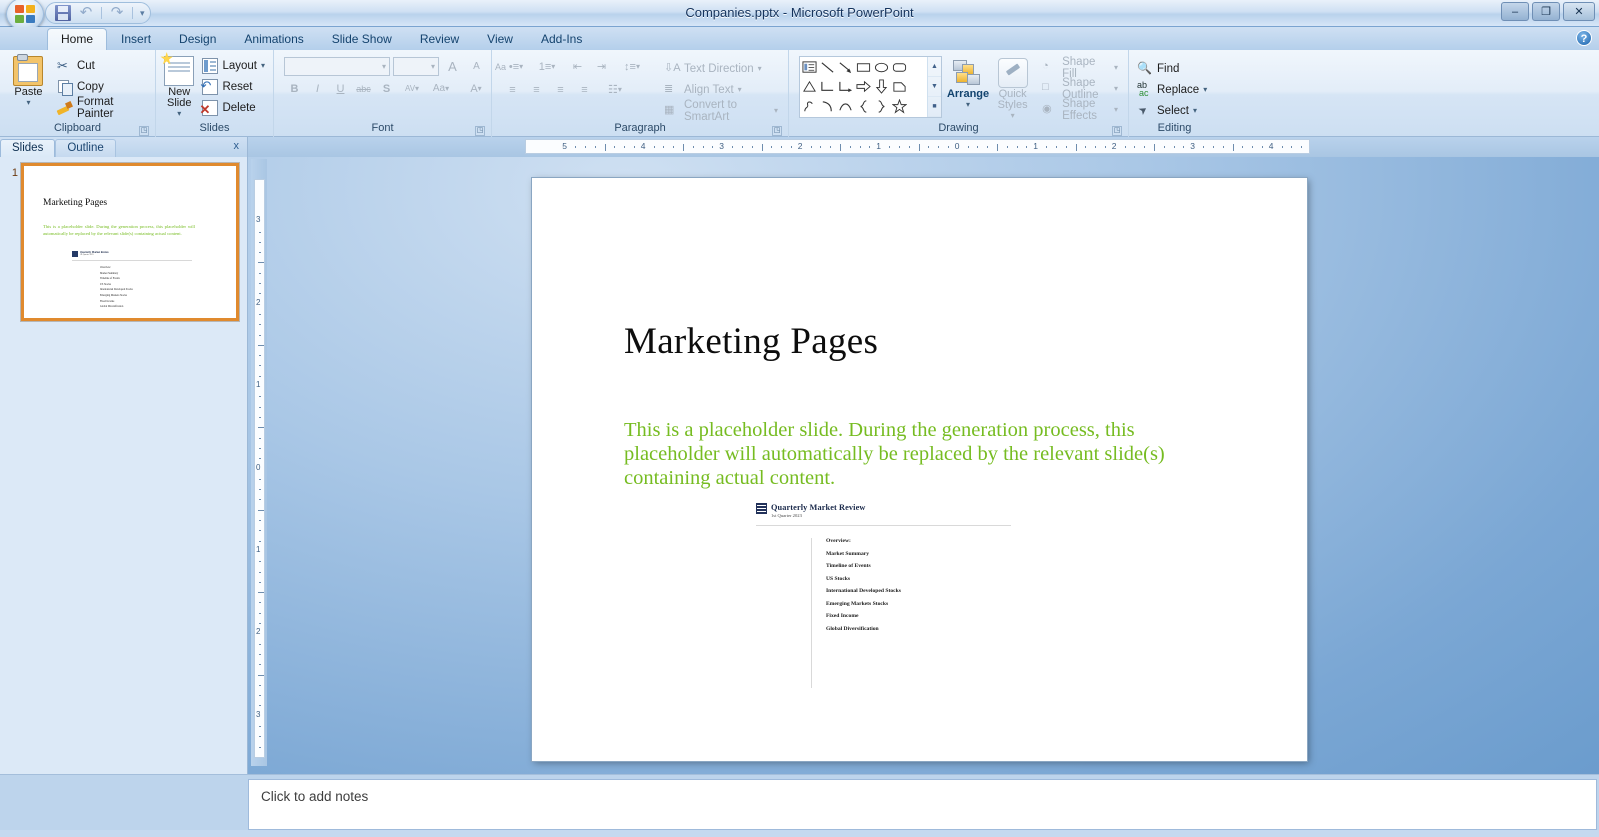 Image resolution: width=1599 pixels, height=837 pixels. Describe the element at coordinates (237, 146) in the screenshot. I see `close-panel-icon: x` at that location.